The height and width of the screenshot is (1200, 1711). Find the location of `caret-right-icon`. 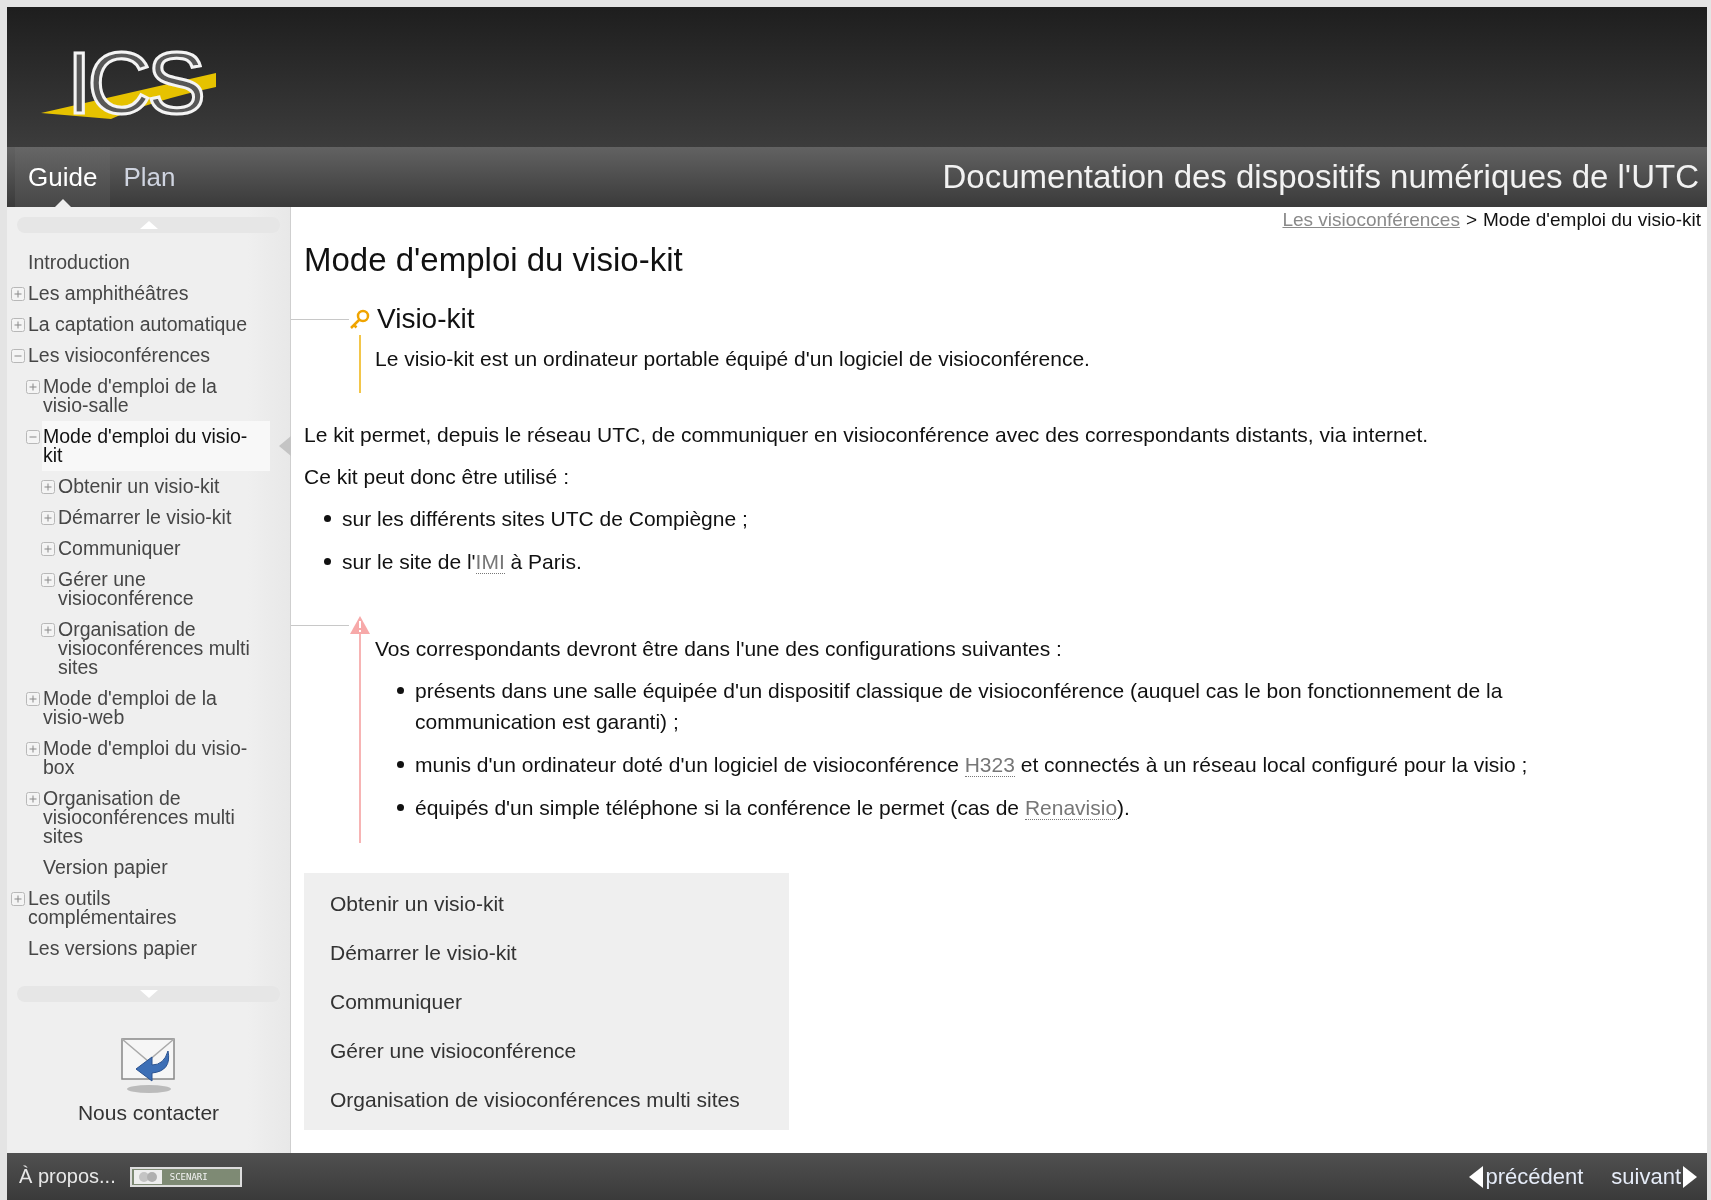

caret-right-icon is located at coordinates (1690, 1176).